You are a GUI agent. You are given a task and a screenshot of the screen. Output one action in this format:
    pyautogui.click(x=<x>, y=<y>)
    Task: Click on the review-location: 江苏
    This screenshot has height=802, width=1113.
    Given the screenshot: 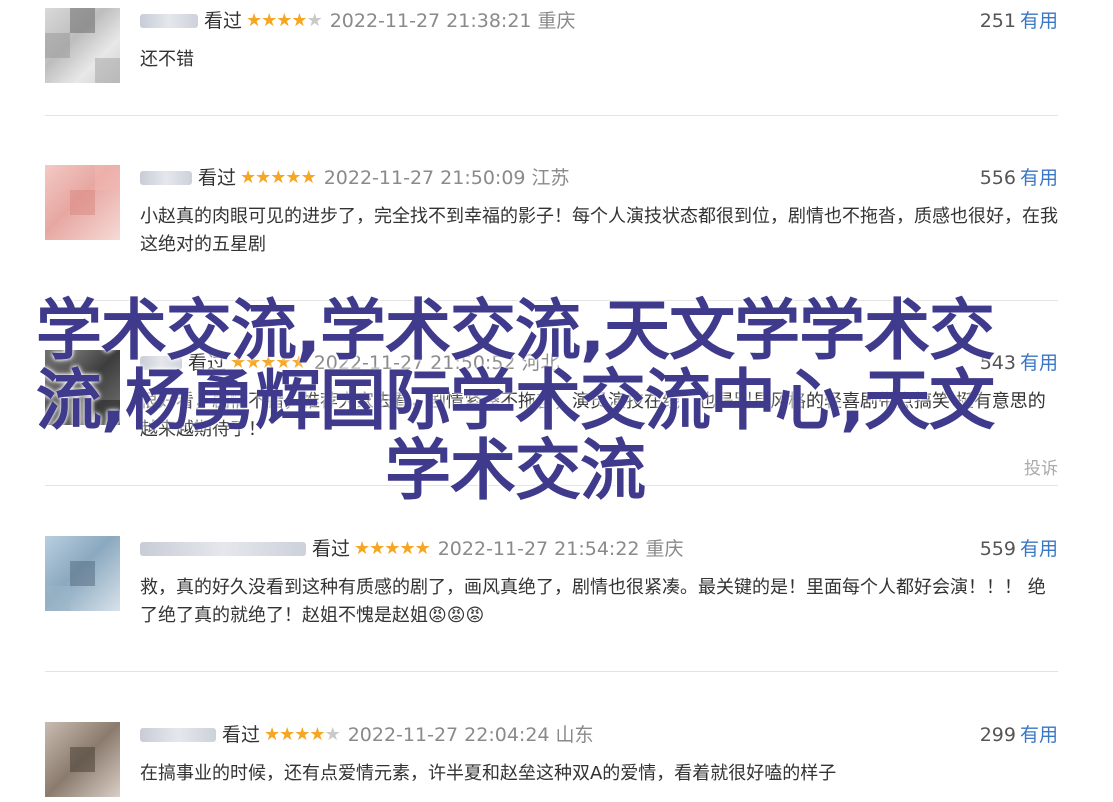 What is the action you would take?
    pyautogui.click(x=550, y=178)
    